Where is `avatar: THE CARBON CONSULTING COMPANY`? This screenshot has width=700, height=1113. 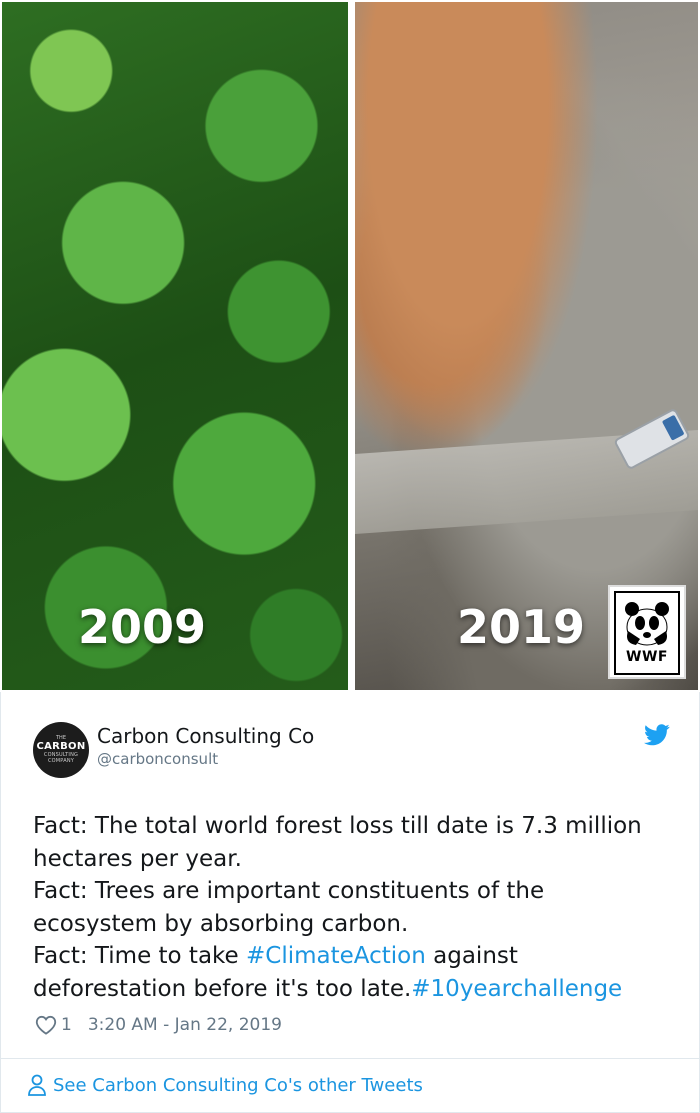 avatar: THE CARBON CONSULTING COMPANY is located at coordinates (61, 750).